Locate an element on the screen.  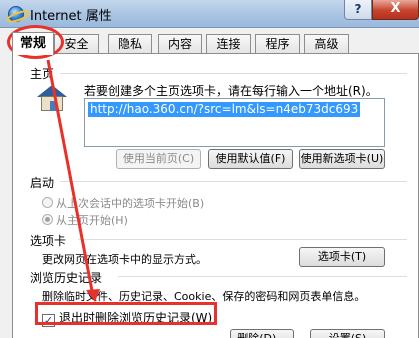
tab-content: 内容 is located at coordinates (180, 44).